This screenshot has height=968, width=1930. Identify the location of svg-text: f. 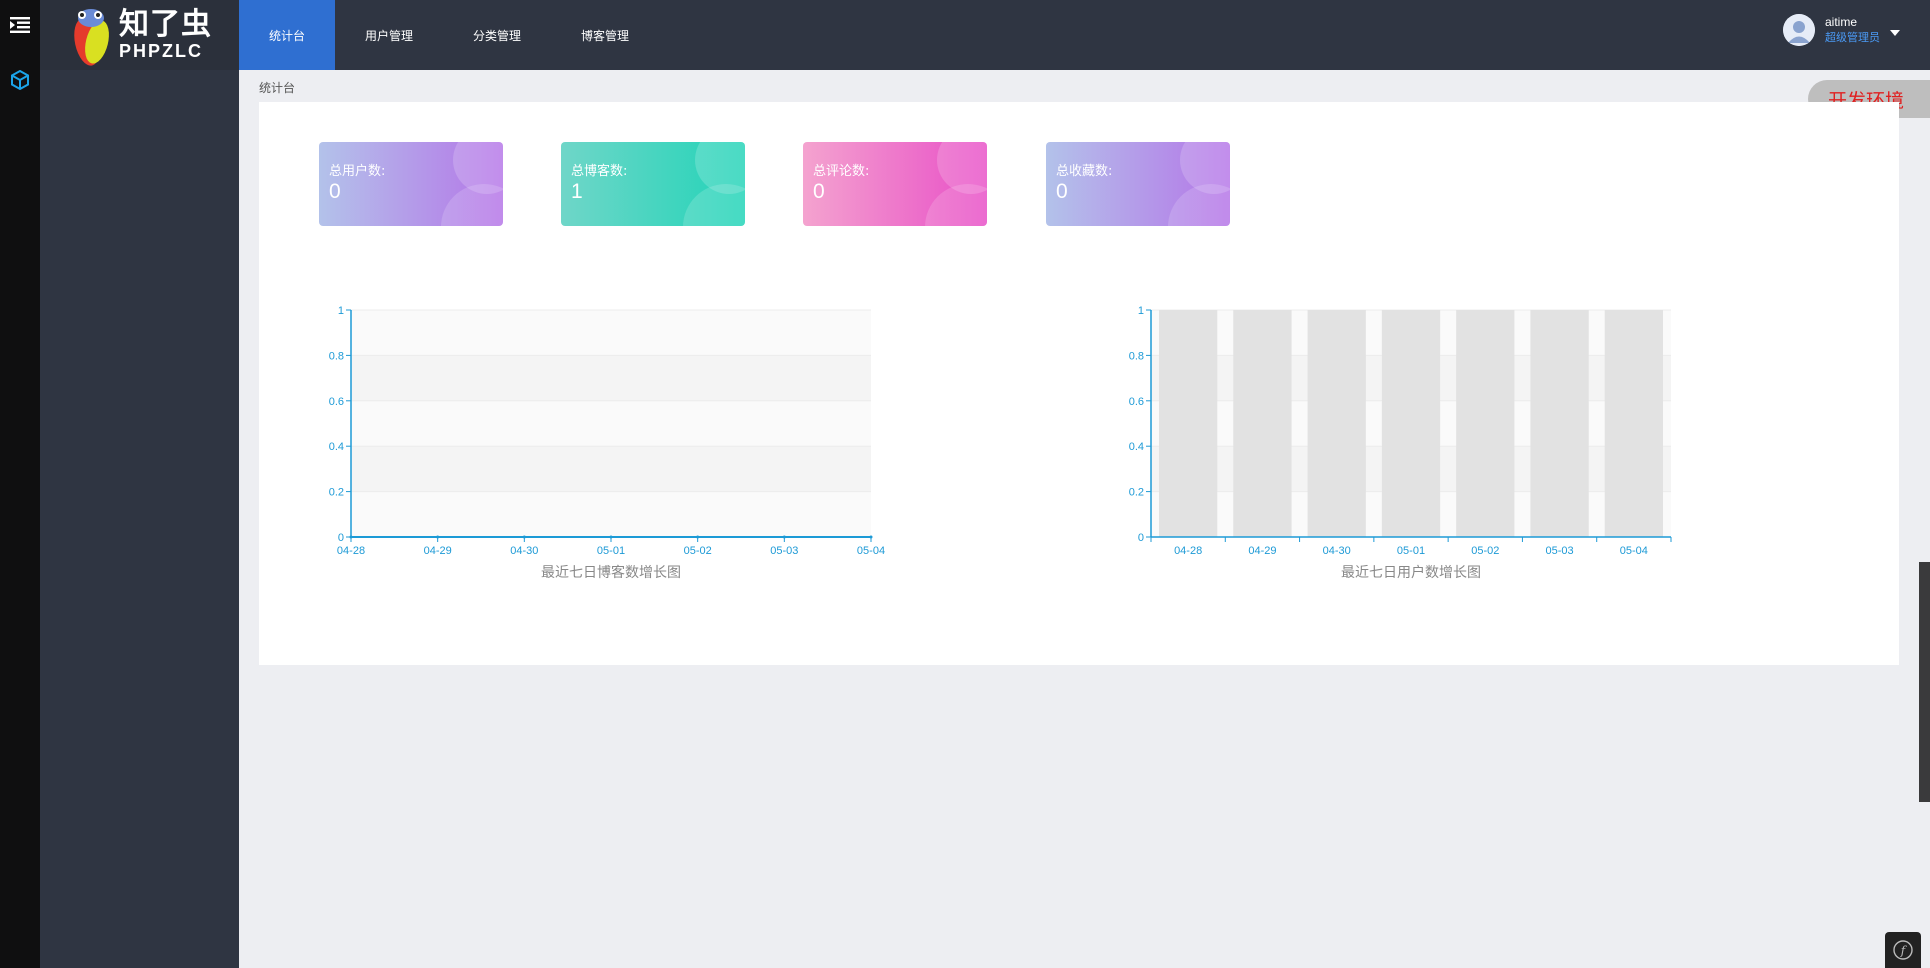
(1904, 951).